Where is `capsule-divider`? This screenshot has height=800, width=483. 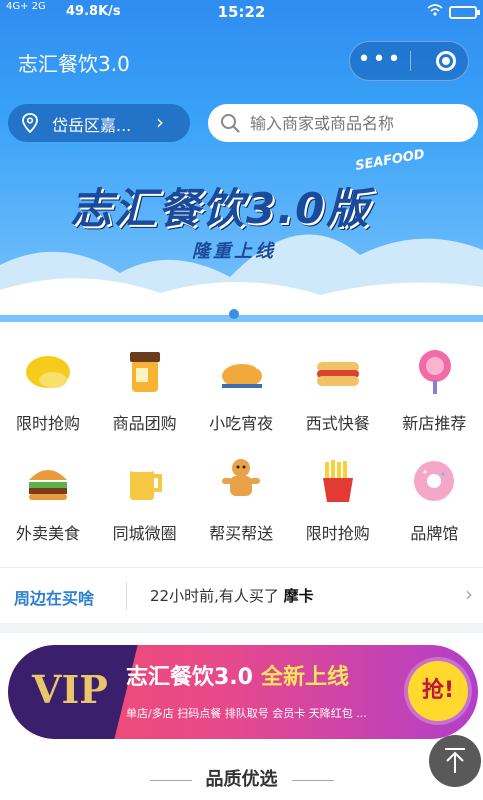
capsule-divider is located at coordinates (410, 61).